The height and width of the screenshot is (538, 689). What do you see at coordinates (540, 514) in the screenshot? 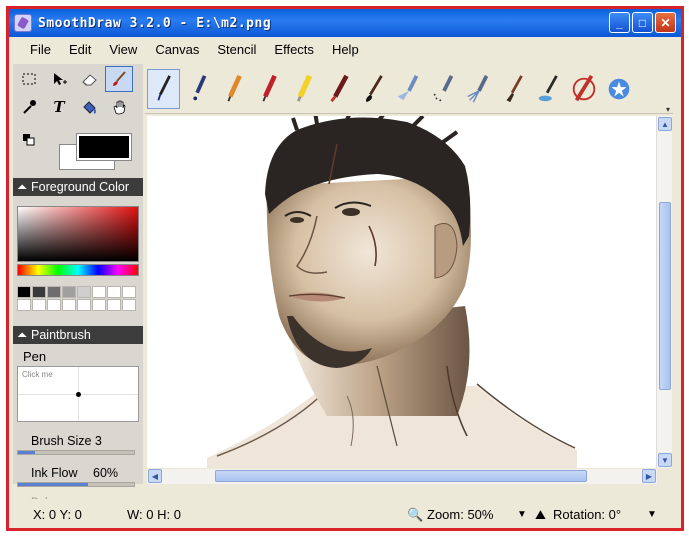
I see `rotation-icon: ⛰` at bounding box center [540, 514].